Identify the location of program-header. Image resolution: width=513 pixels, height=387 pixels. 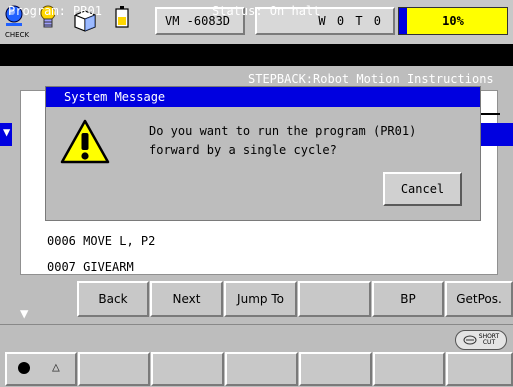
(256, 55).